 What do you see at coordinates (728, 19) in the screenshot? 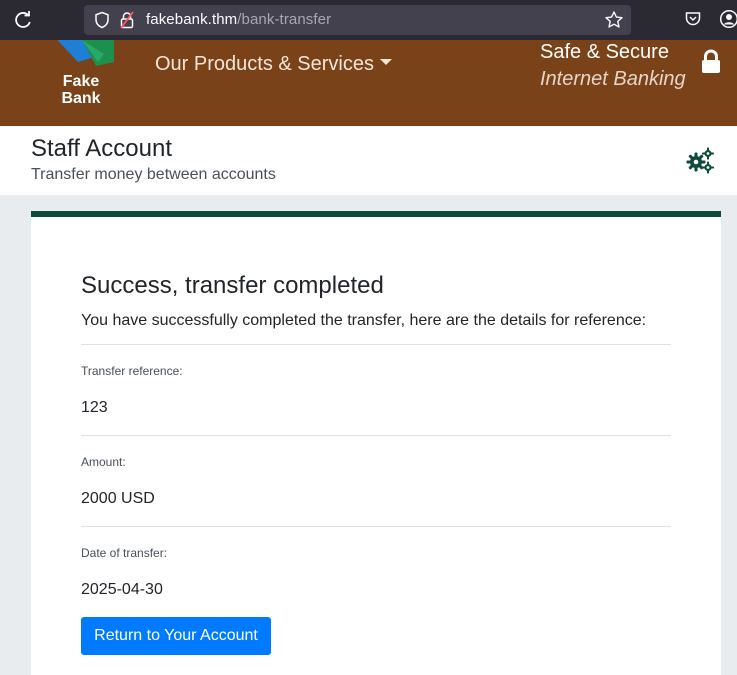
I see `account-icon` at bounding box center [728, 19].